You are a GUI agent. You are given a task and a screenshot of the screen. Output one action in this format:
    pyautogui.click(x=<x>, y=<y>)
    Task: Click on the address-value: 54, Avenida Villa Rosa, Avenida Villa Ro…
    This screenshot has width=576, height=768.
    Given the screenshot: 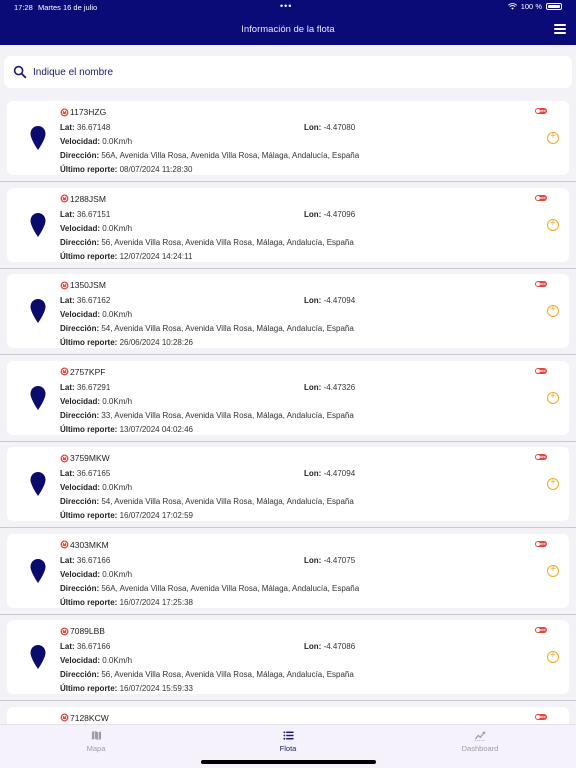 What is the action you would take?
    pyautogui.click(x=227, y=501)
    